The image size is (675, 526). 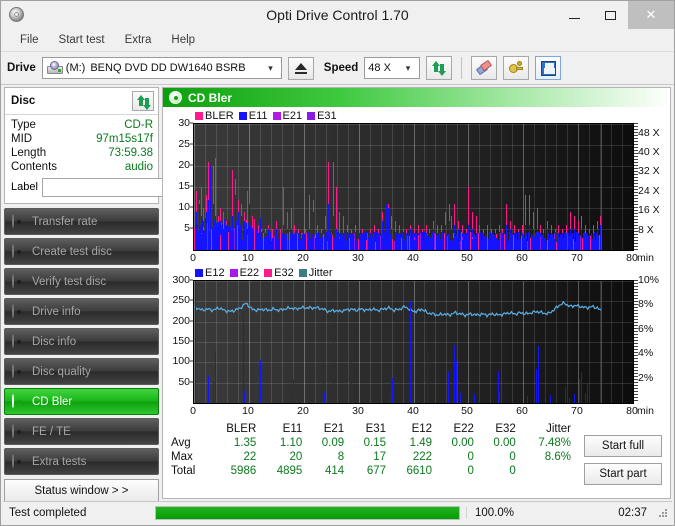 What do you see at coordinates (51, 431) in the screenshot?
I see `sidebar-item-label: FE / TE` at bounding box center [51, 431].